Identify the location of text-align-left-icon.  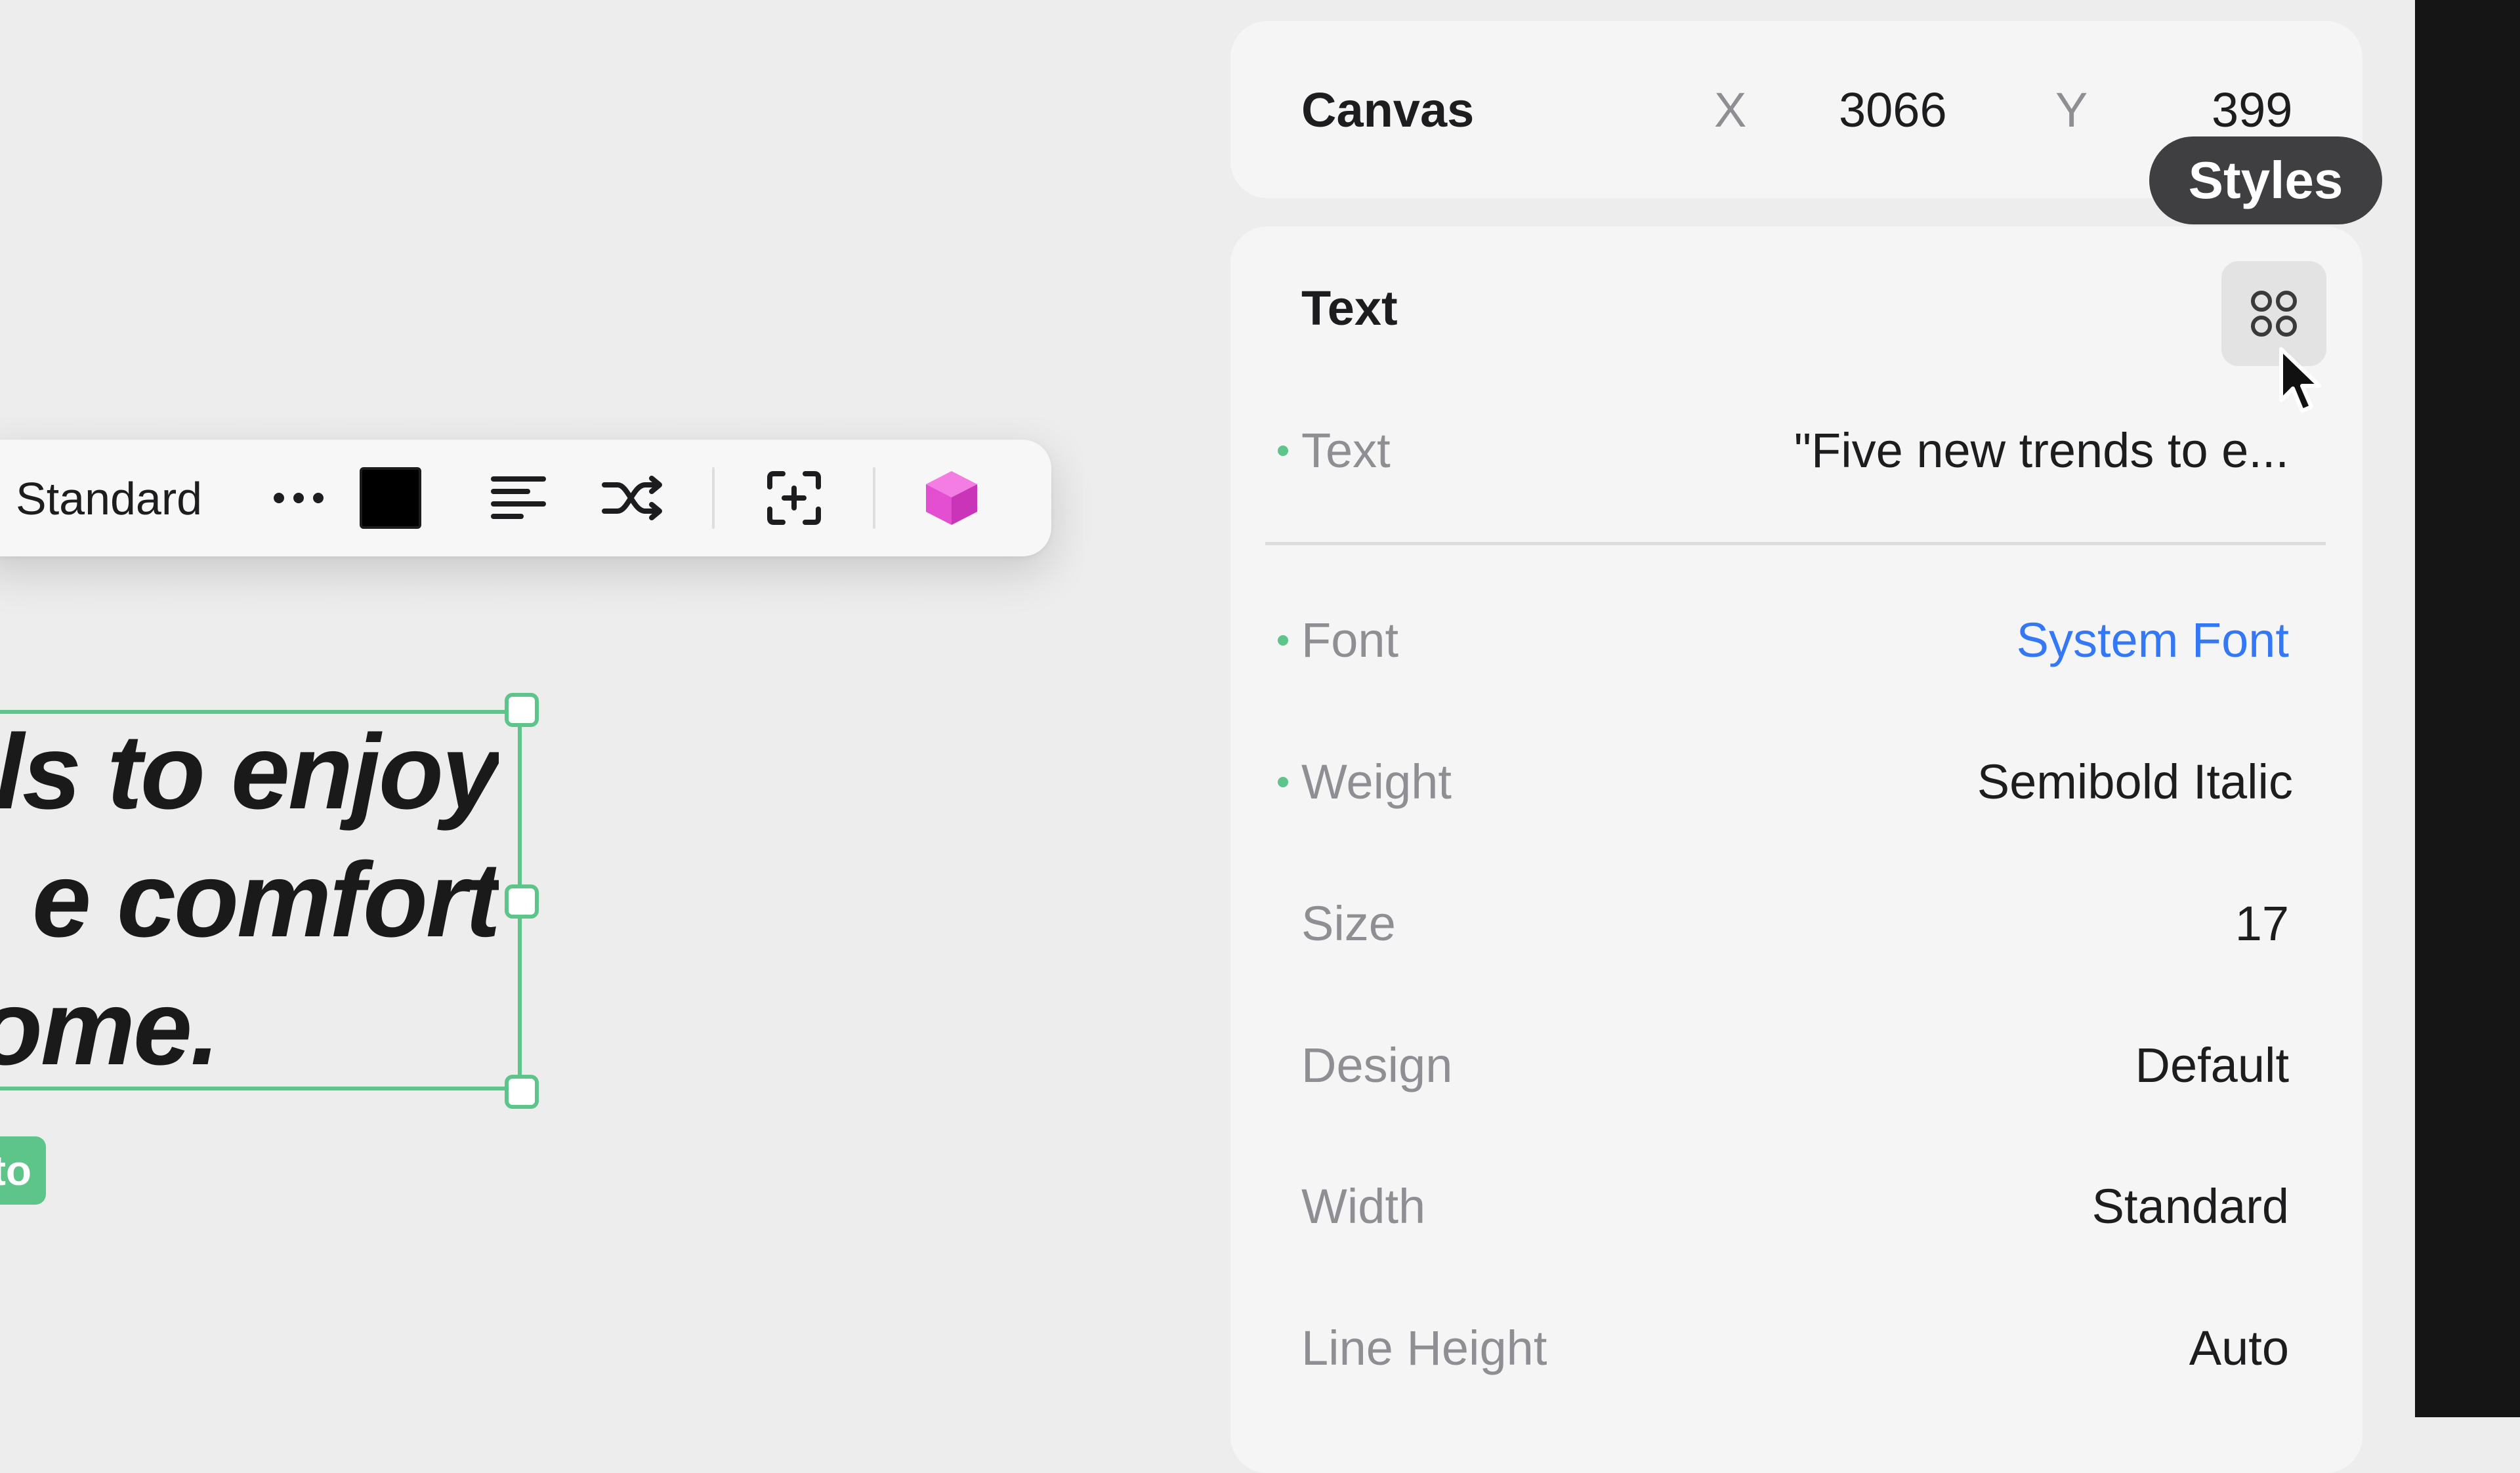
(518, 498).